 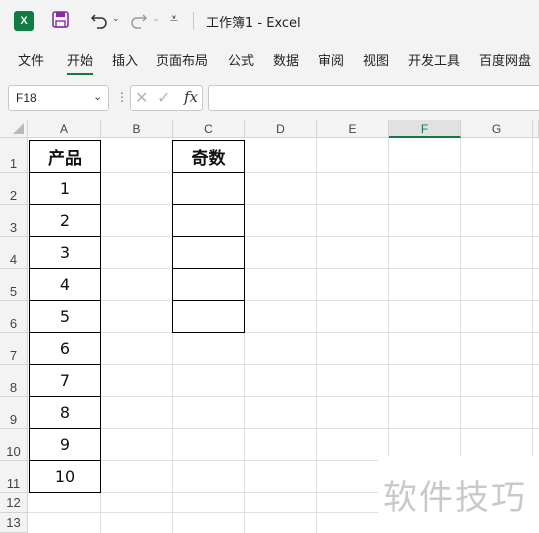 What do you see at coordinates (65, 284) in the screenshot?
I see `cell-a5: 4` at bounding box center [65, 284].